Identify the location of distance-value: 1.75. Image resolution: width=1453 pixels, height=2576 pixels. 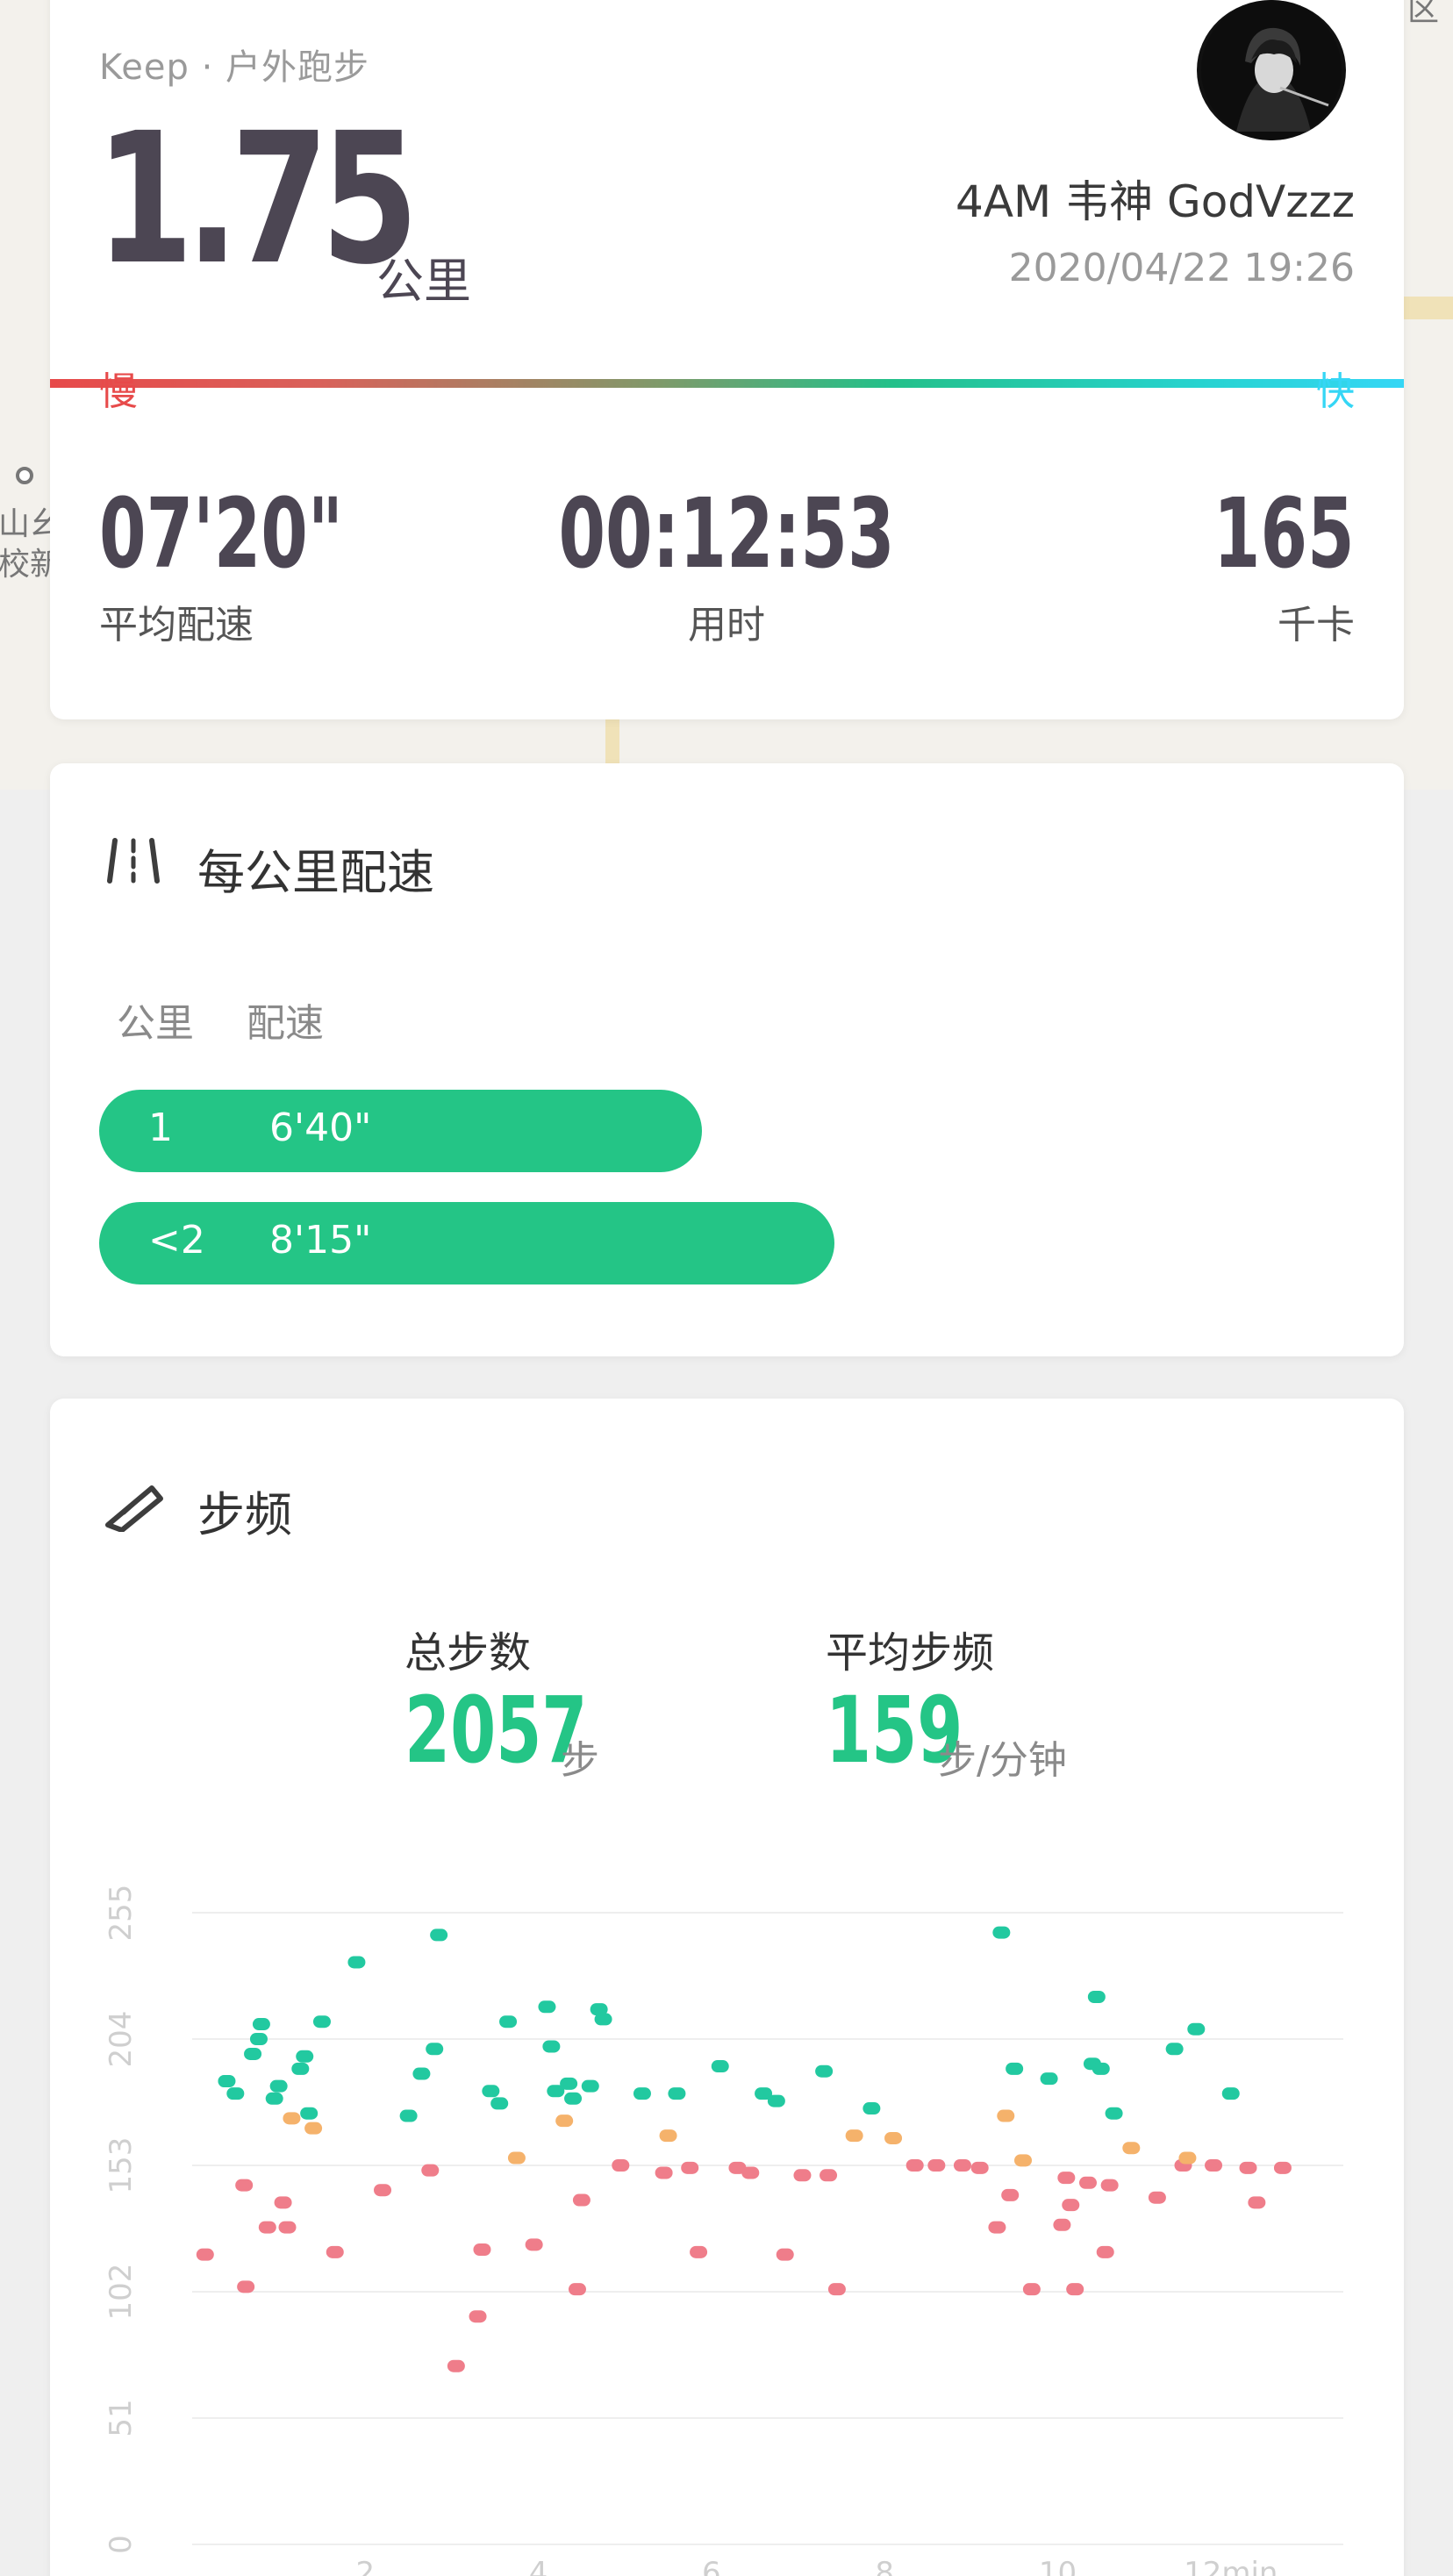
(257, 199).